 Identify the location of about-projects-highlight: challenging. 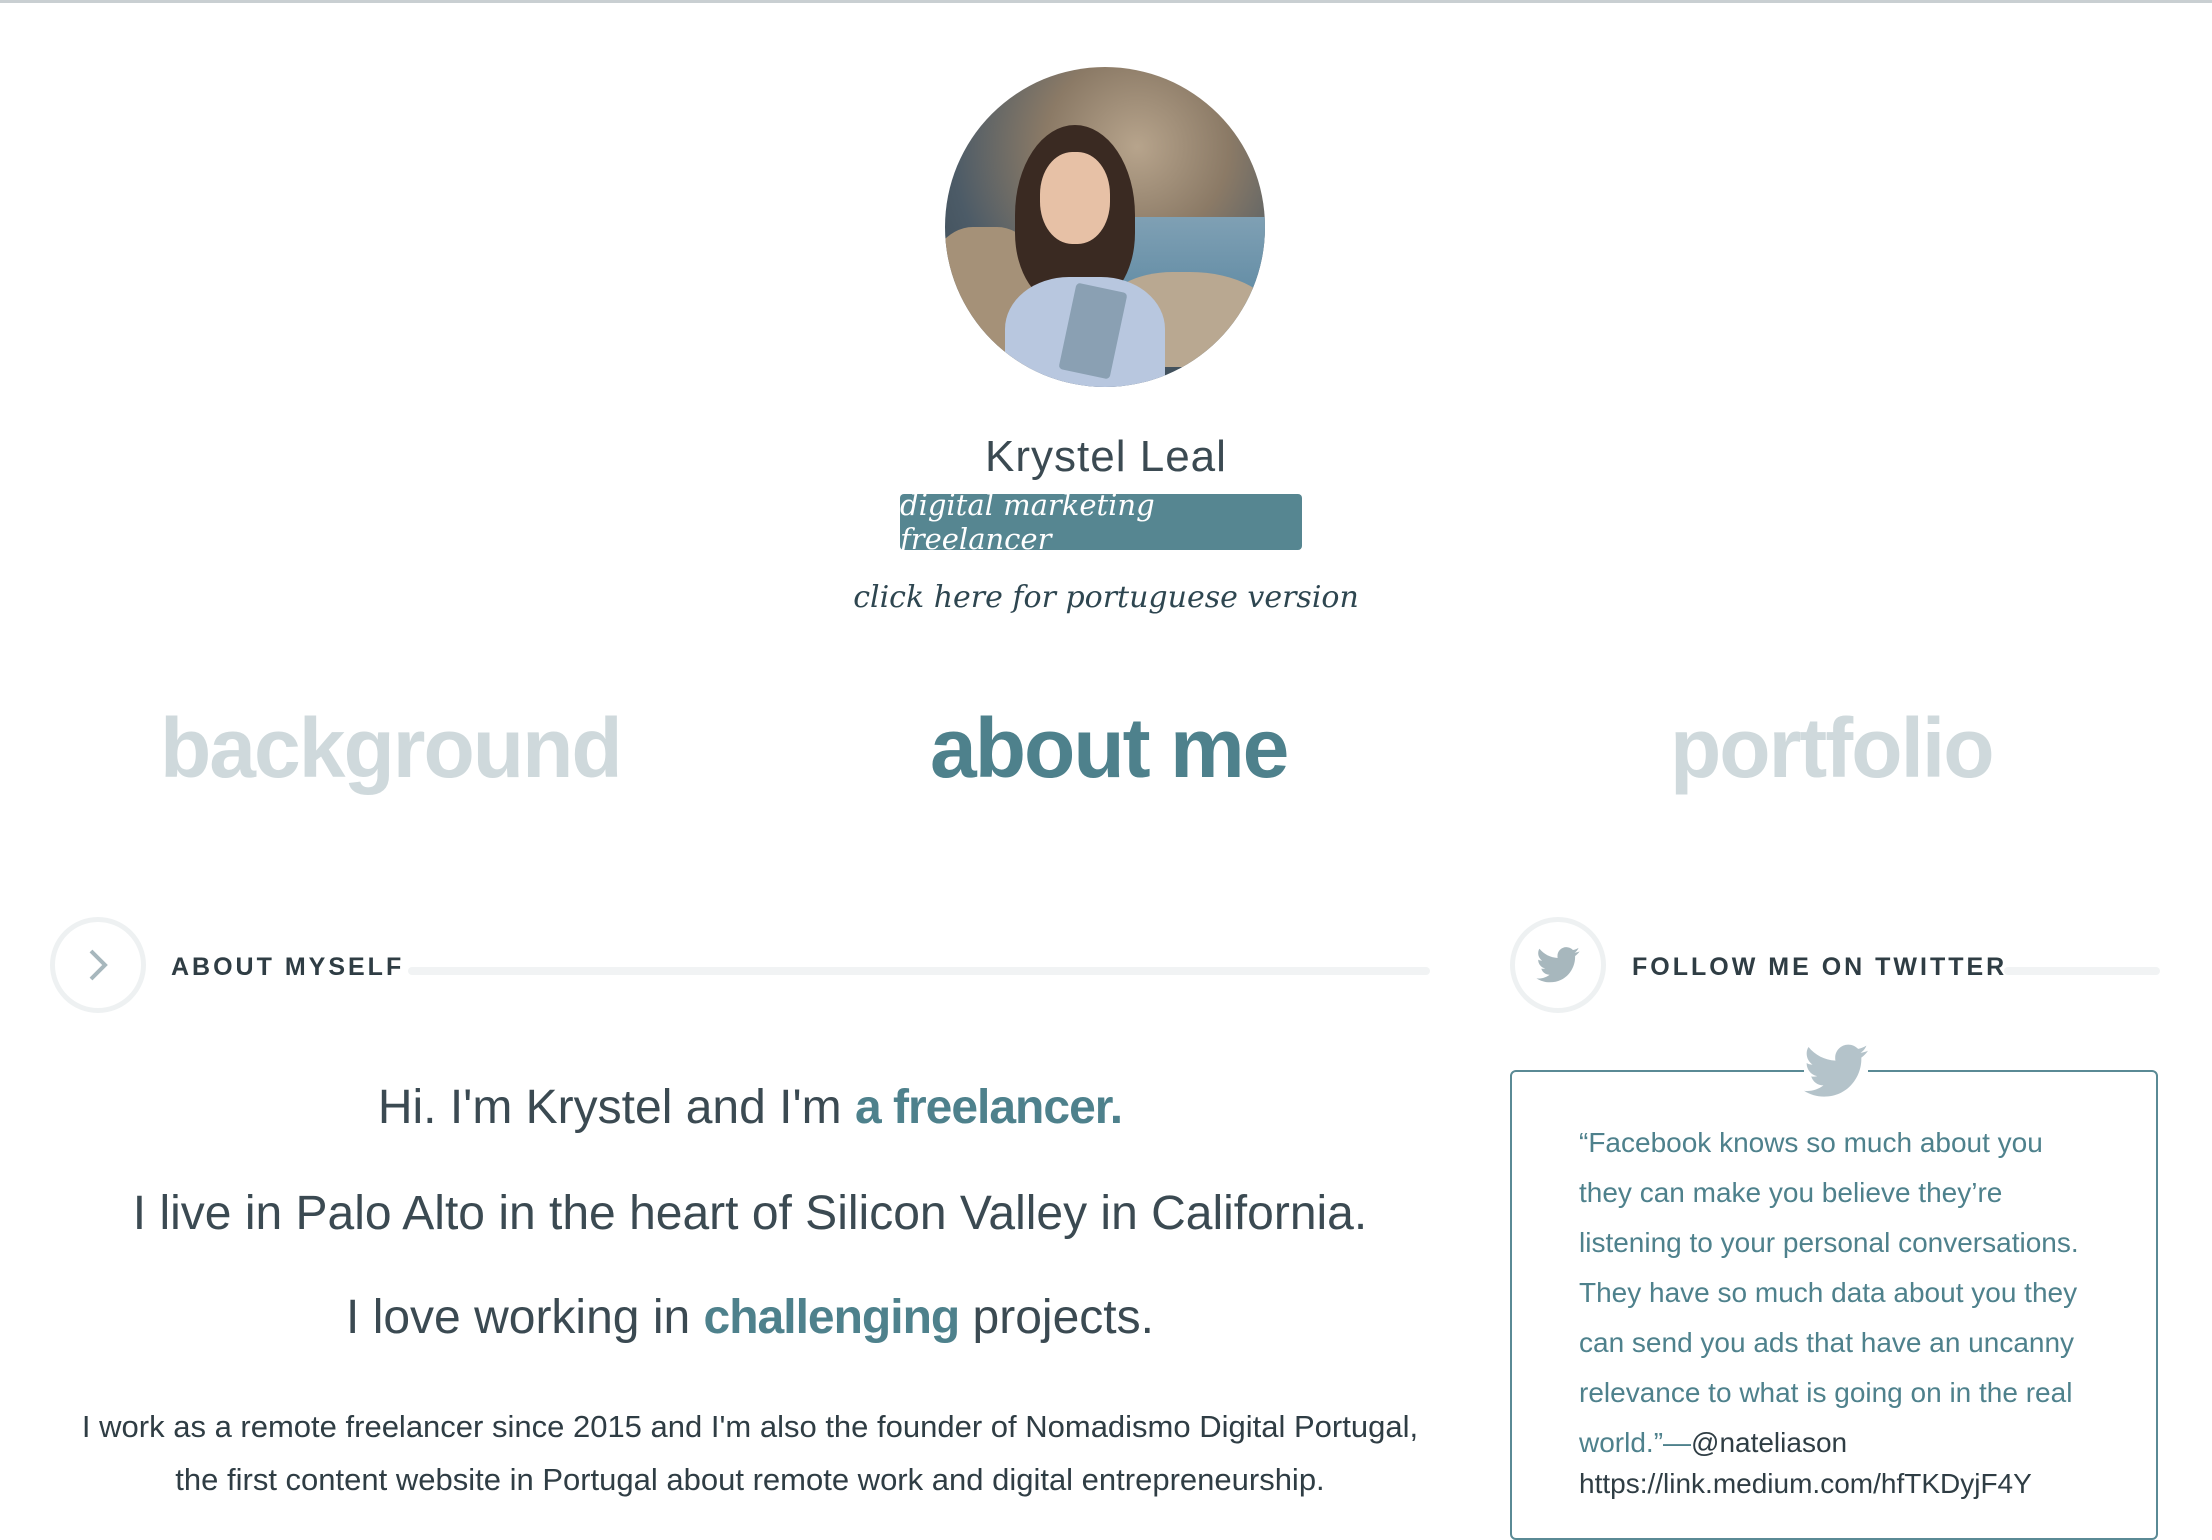
(832, 1317).